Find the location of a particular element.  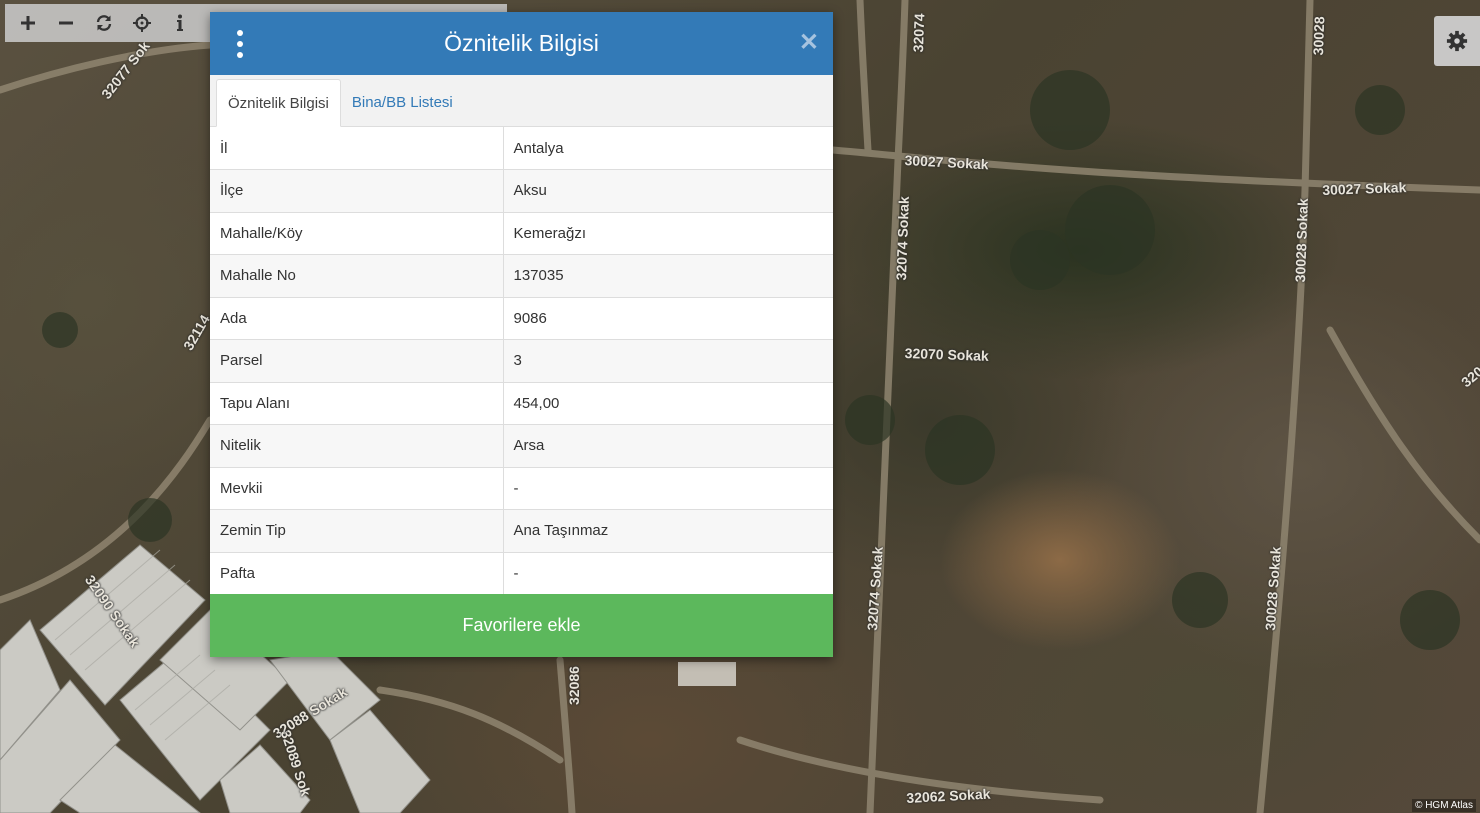

attribute-value: 454,00 is located at coordinates (668, 403).